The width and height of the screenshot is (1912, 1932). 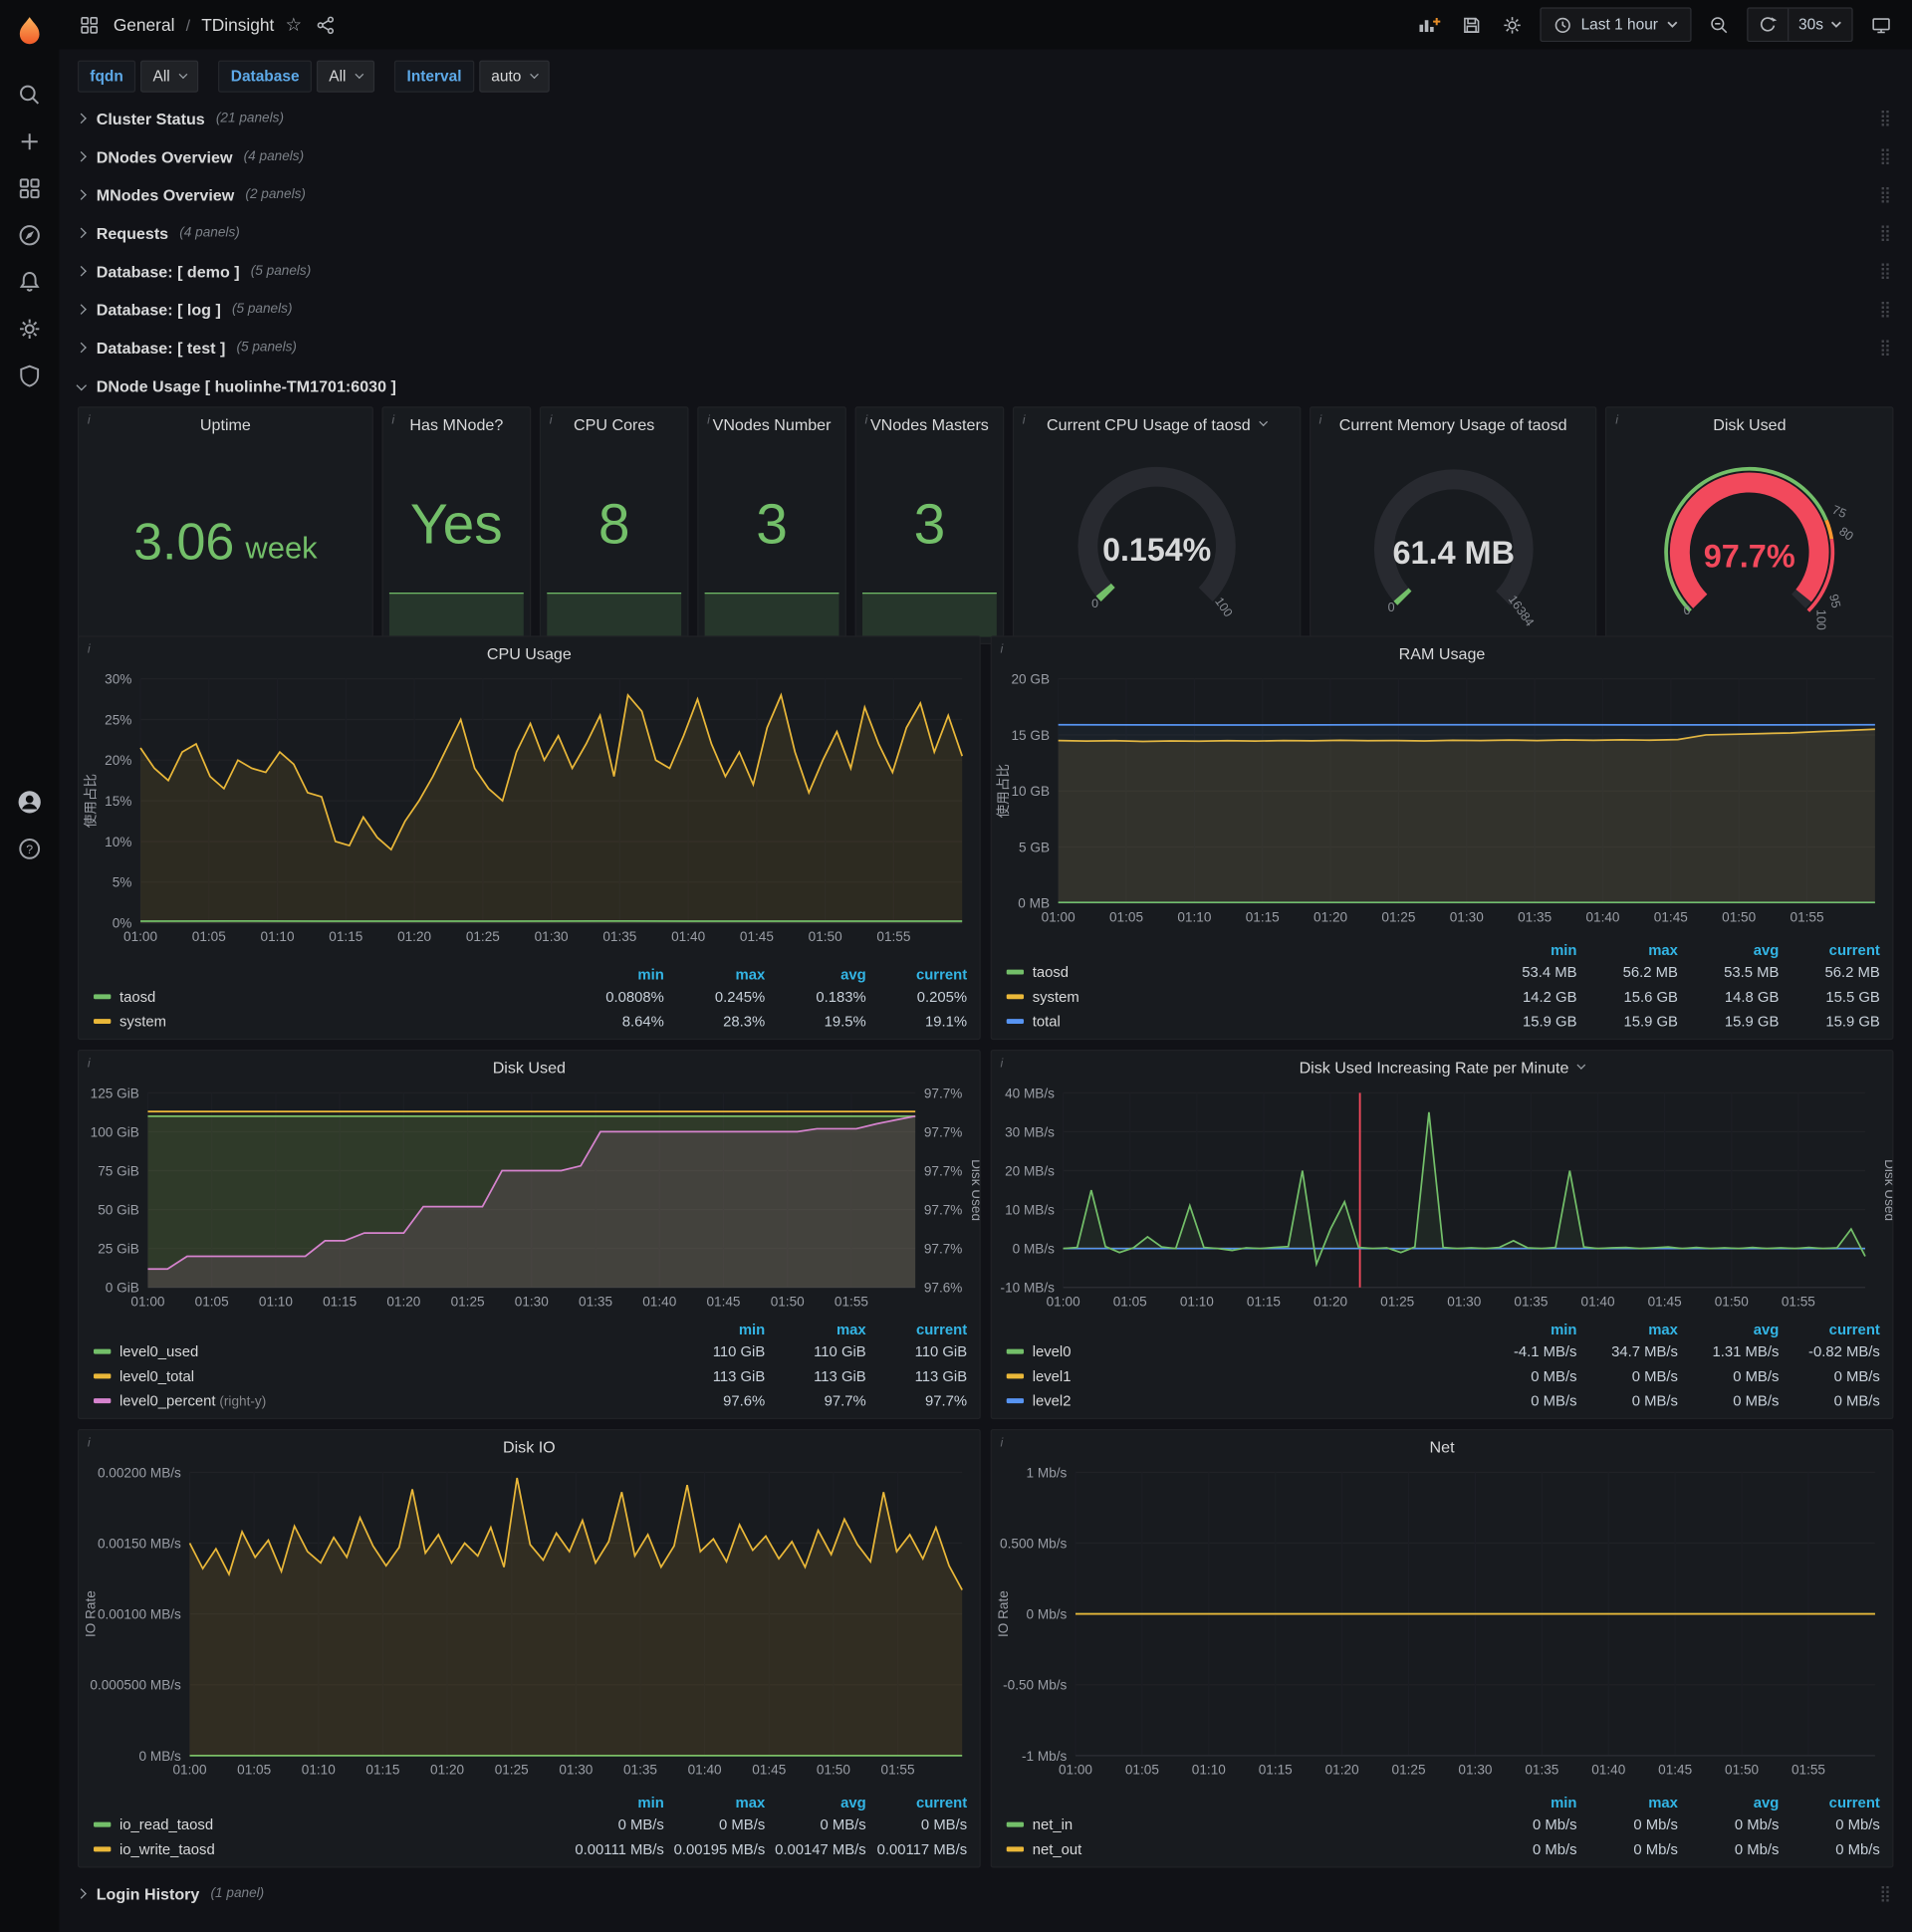 What do you see at coordinates (1769, 24) in the screenshot?
I see `refresh-button` at bounding box center [1769, 24].